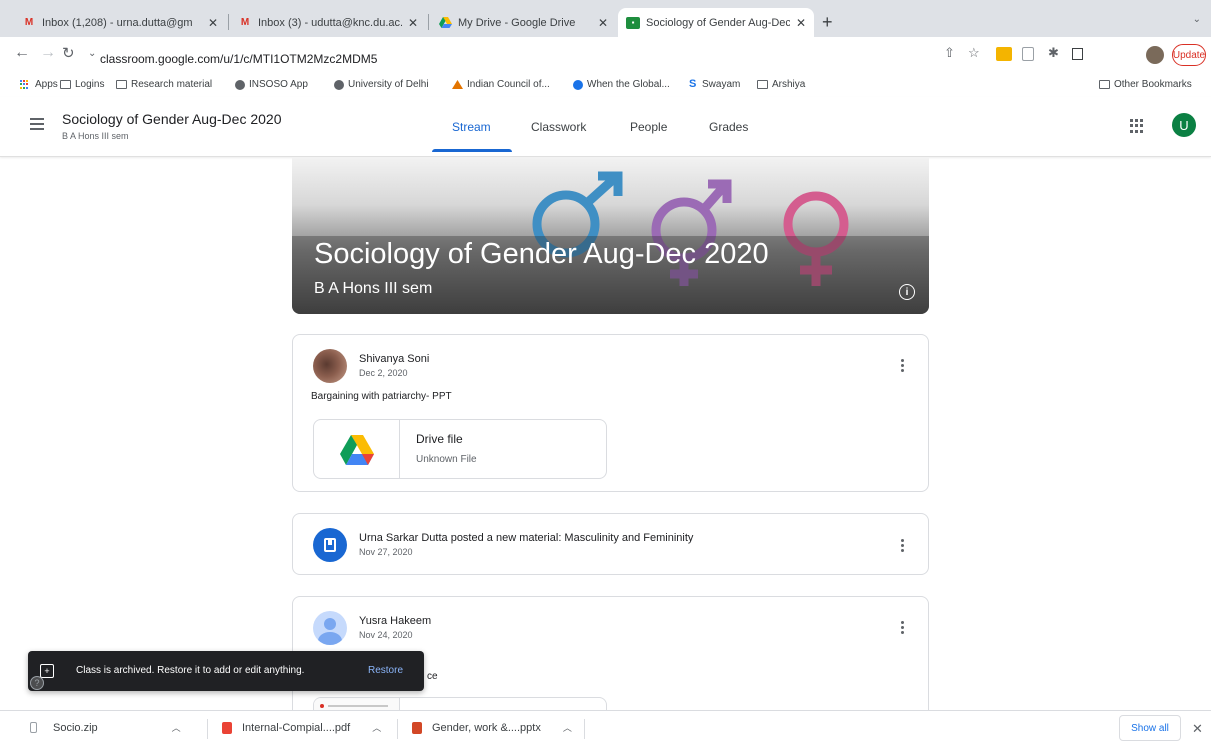 The width and height of the screenshot is (1211, 745). I want to click on attachment-title: Drive file, so click(439, 439).